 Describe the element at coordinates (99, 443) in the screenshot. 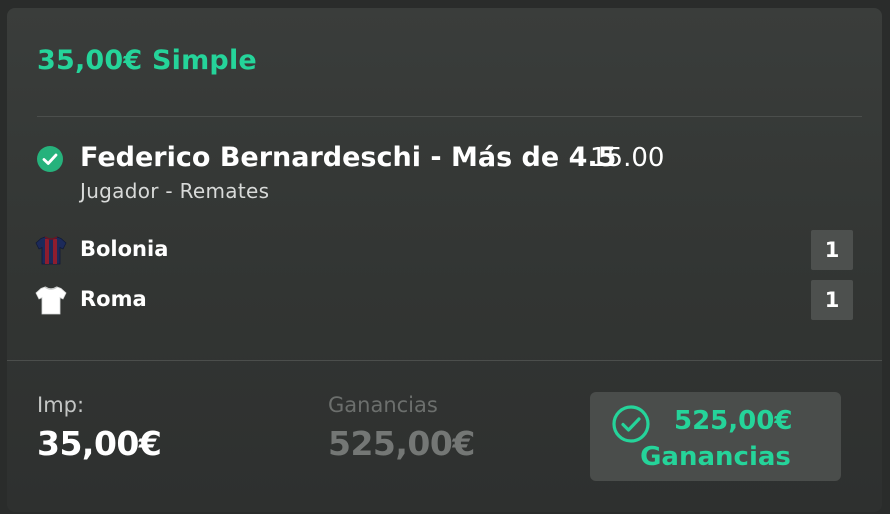

I see `stake-value: 35,00€` at that location.